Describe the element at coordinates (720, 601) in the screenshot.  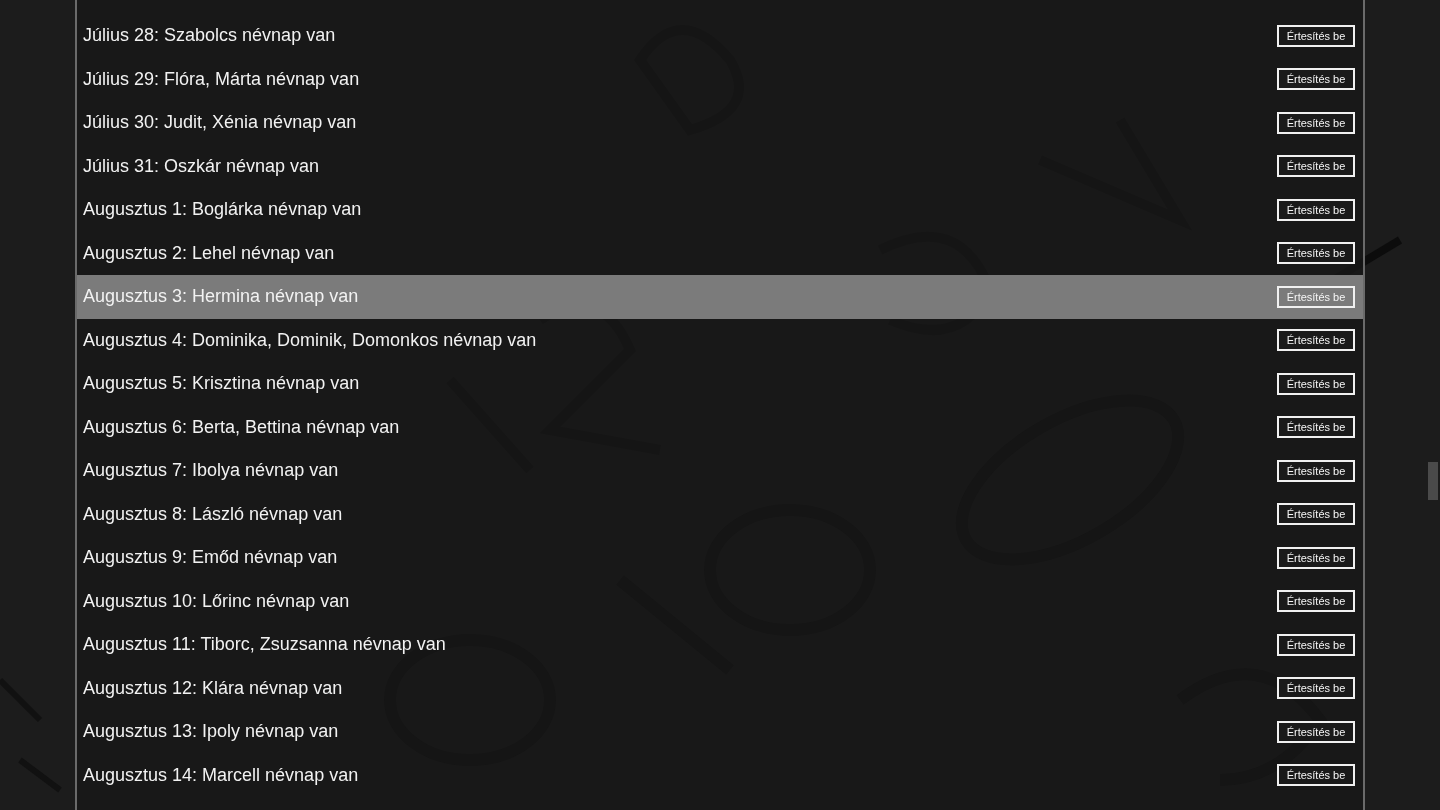
I see `list-item: Augusztus 10: Lőrinc névnap van Értesítés be` at that location.